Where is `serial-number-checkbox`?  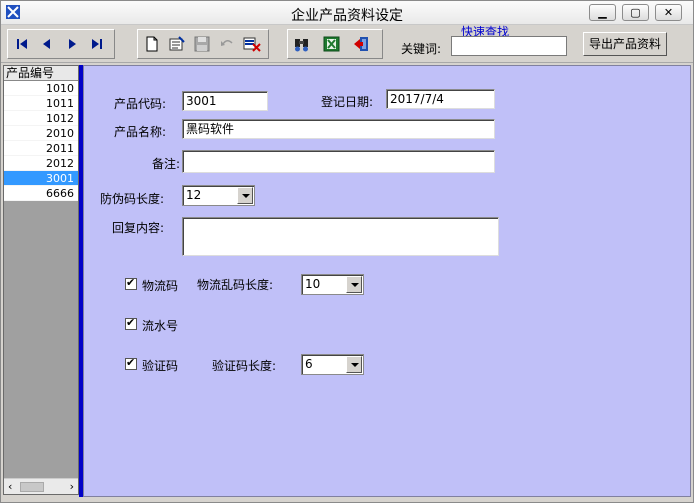
serial-number-checkbox is located at coordinates (131, 323).